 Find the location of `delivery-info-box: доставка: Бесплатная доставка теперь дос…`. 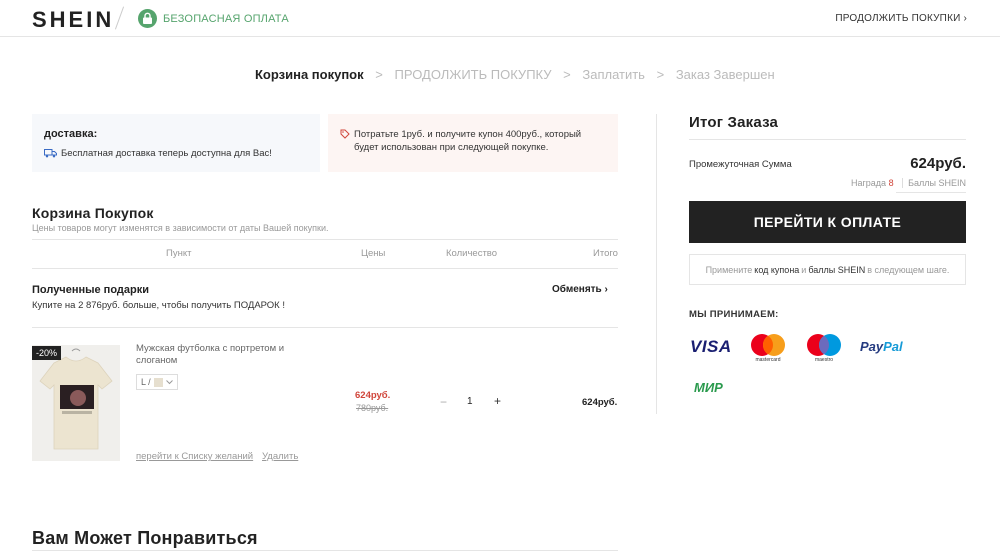

delivery-info-box: доставка: Бесплатная доставка теперь дос… is located at coordinates (176, 143).